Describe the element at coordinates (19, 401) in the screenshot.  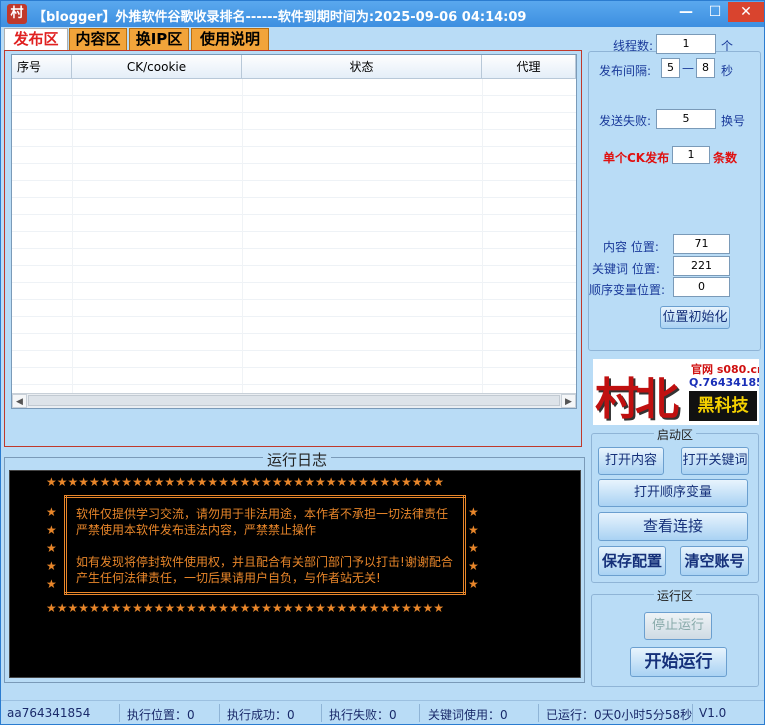
I see `scroll-left-icon: ◀` at that location.